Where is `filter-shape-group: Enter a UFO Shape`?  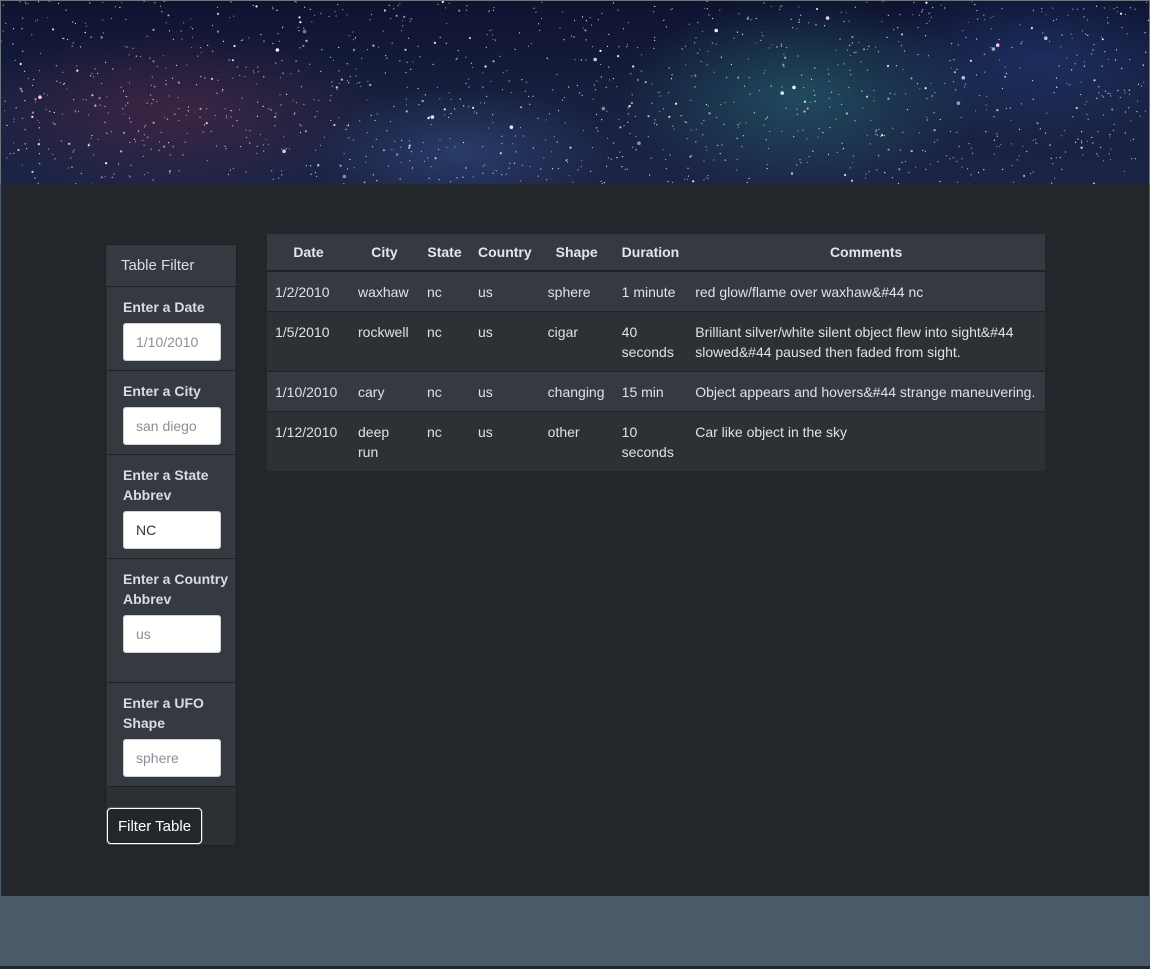 filter-shape-group: Enter a UFO Shape is located at coordinates (171, 735).